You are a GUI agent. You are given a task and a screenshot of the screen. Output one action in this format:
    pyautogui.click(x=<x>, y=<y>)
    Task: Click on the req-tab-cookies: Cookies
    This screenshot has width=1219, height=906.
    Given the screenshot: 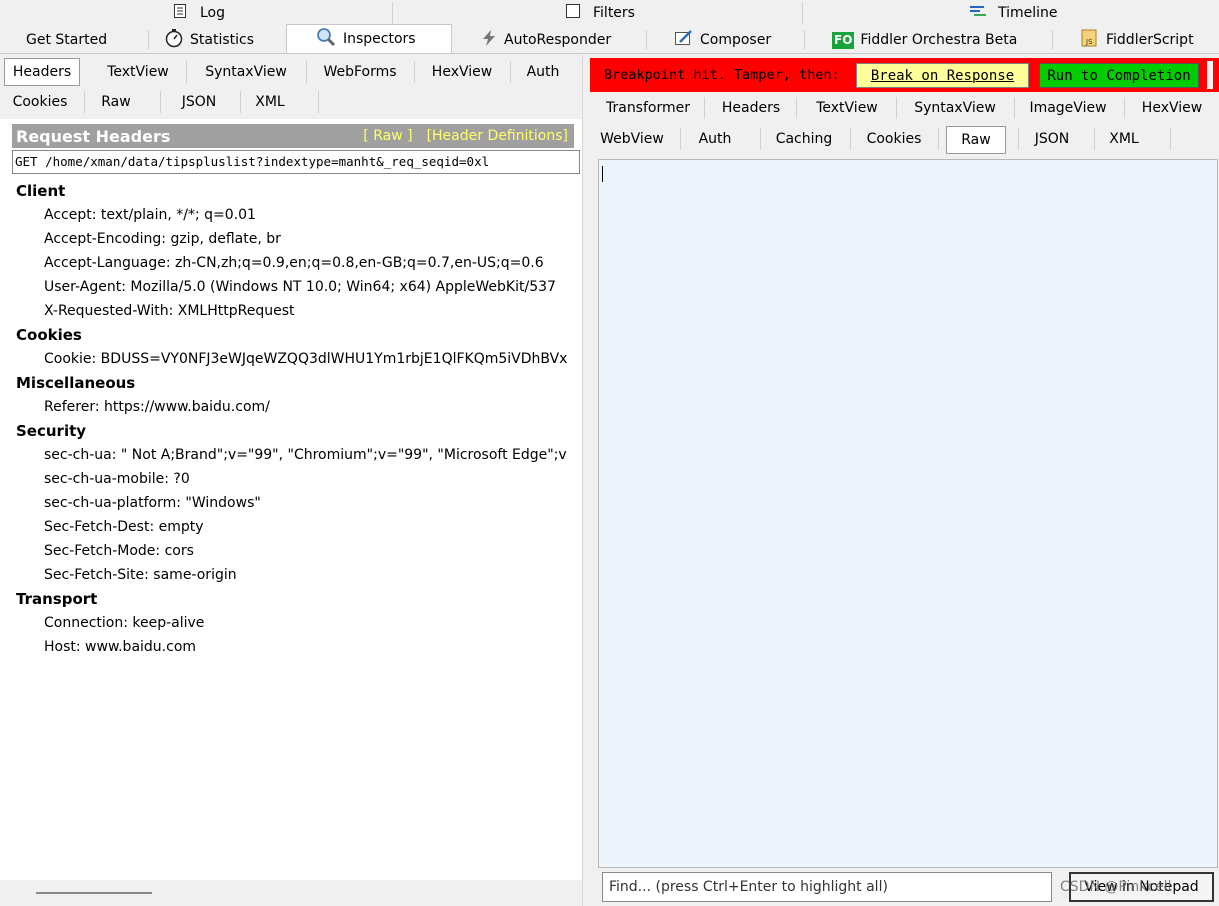 What is the action you would take?
    pyautogui.click(x=40, y=102)
    